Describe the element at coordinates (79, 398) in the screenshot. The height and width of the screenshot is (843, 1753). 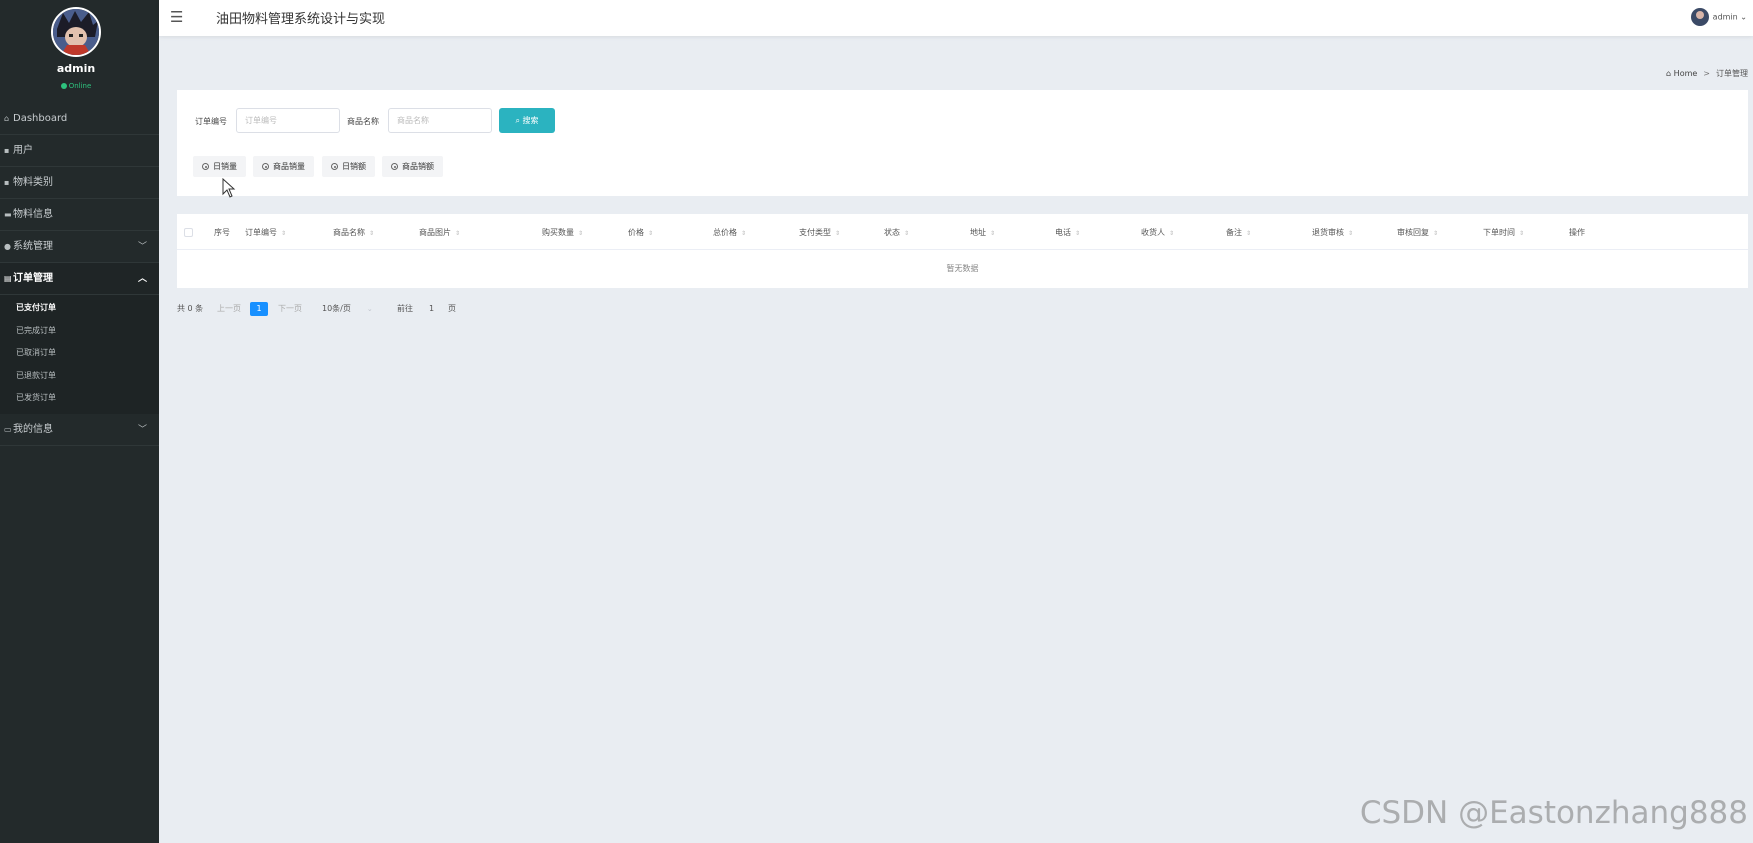
I see `submenu-item-shipped-orders: 已发货订单` at that location.